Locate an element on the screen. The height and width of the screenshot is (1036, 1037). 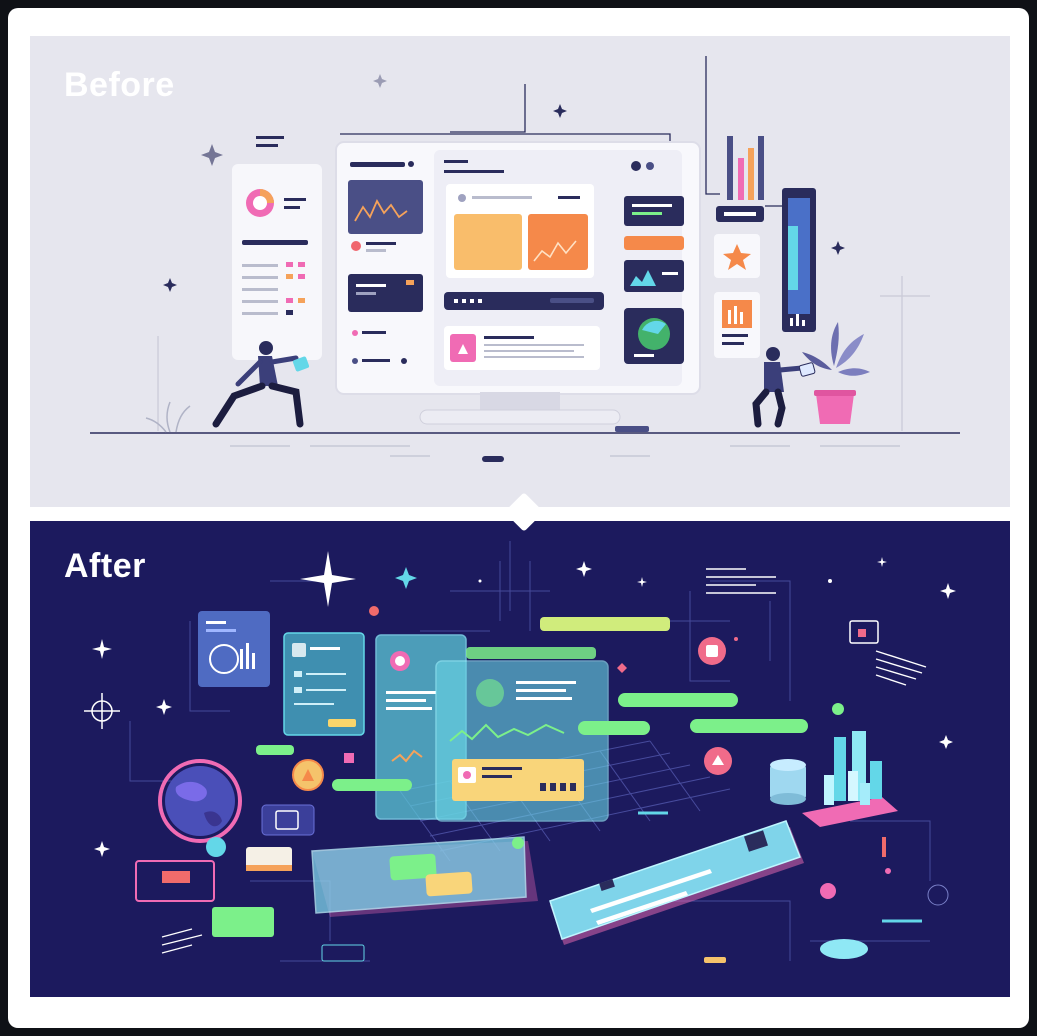
bar-chart-widget is located at coordinates (740, 179).